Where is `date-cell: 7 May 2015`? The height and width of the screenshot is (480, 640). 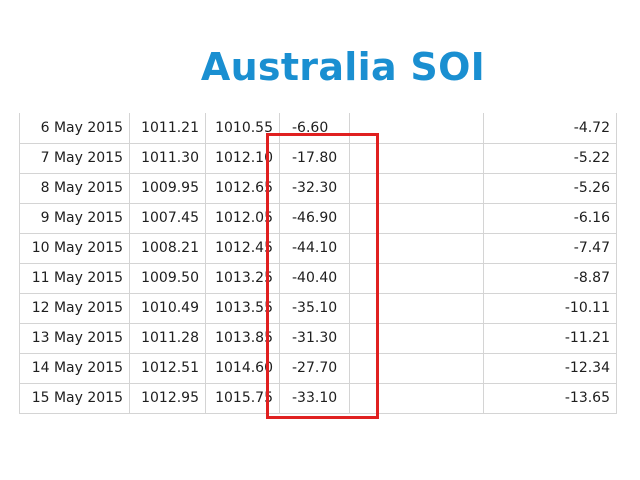
date-cell: 7 May 2015 is located at coordinates (74, 158).